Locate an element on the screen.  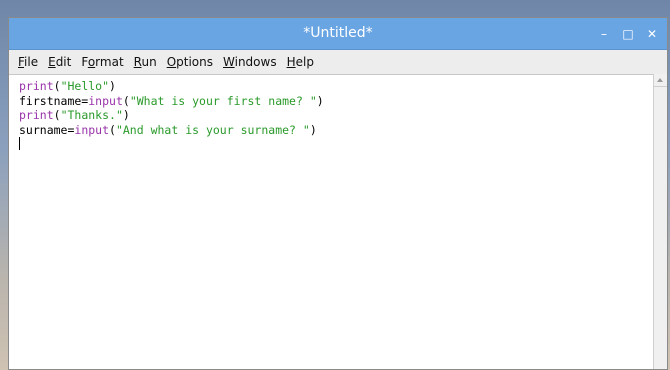
string-token: "Thanks." is located at coordinates (91, 115).